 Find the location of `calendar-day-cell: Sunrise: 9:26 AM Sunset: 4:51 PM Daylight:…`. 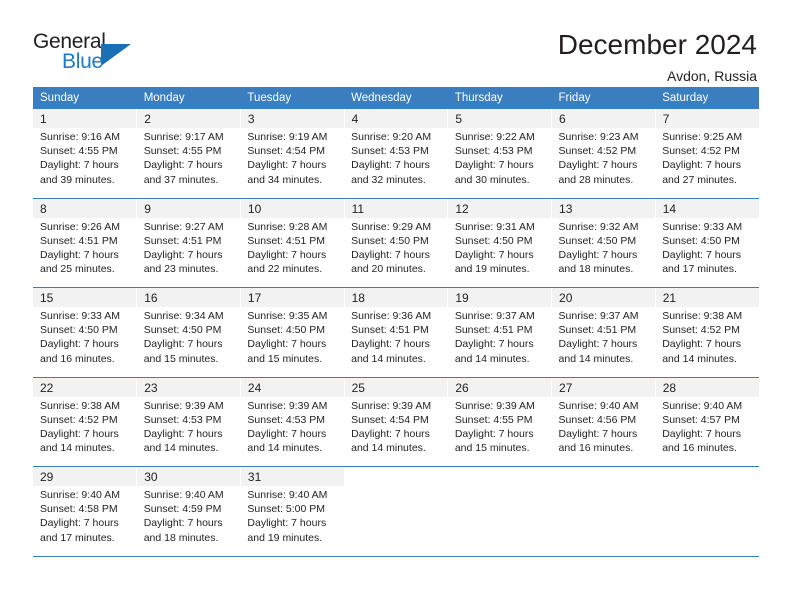

calendar-day-cell: Sunrise: 9:26 AM Sunset: 4:51 PM Daylight:… is located at coordinates (85, 252).